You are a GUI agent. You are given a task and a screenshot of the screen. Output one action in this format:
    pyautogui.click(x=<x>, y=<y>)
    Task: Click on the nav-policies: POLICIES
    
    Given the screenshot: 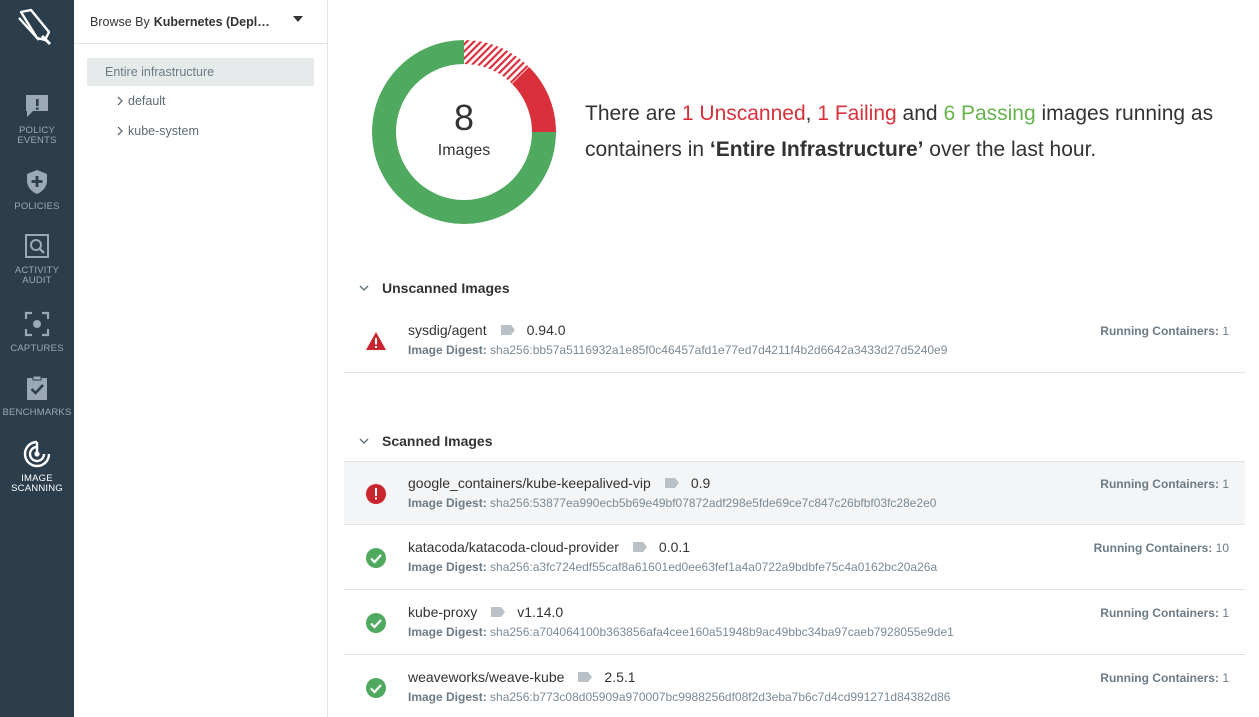 What is the action you would take?
    pyautogui.click(x=37, y=190)
    